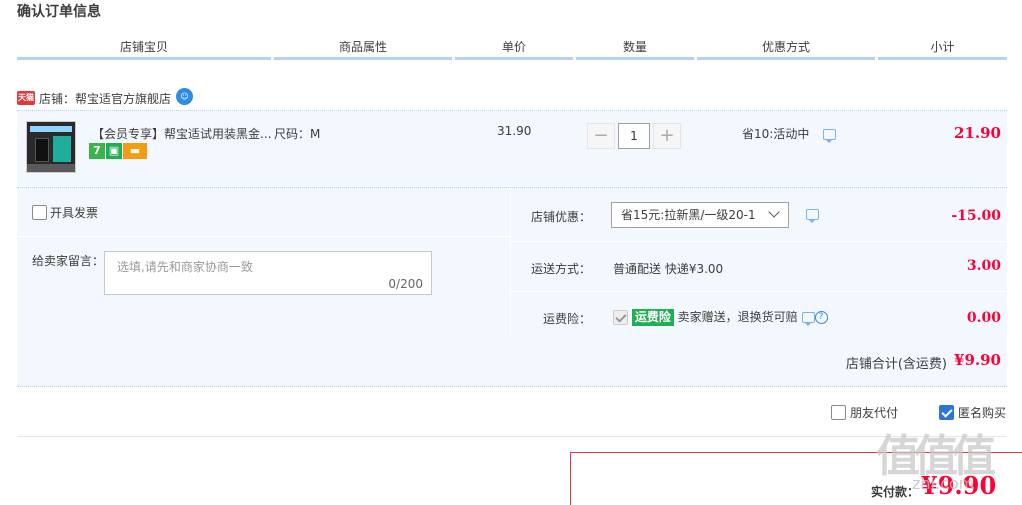 The width and height of the screenshot is (1022, 505). I want to click on quantity-increase-button: +, so click(667, 136).